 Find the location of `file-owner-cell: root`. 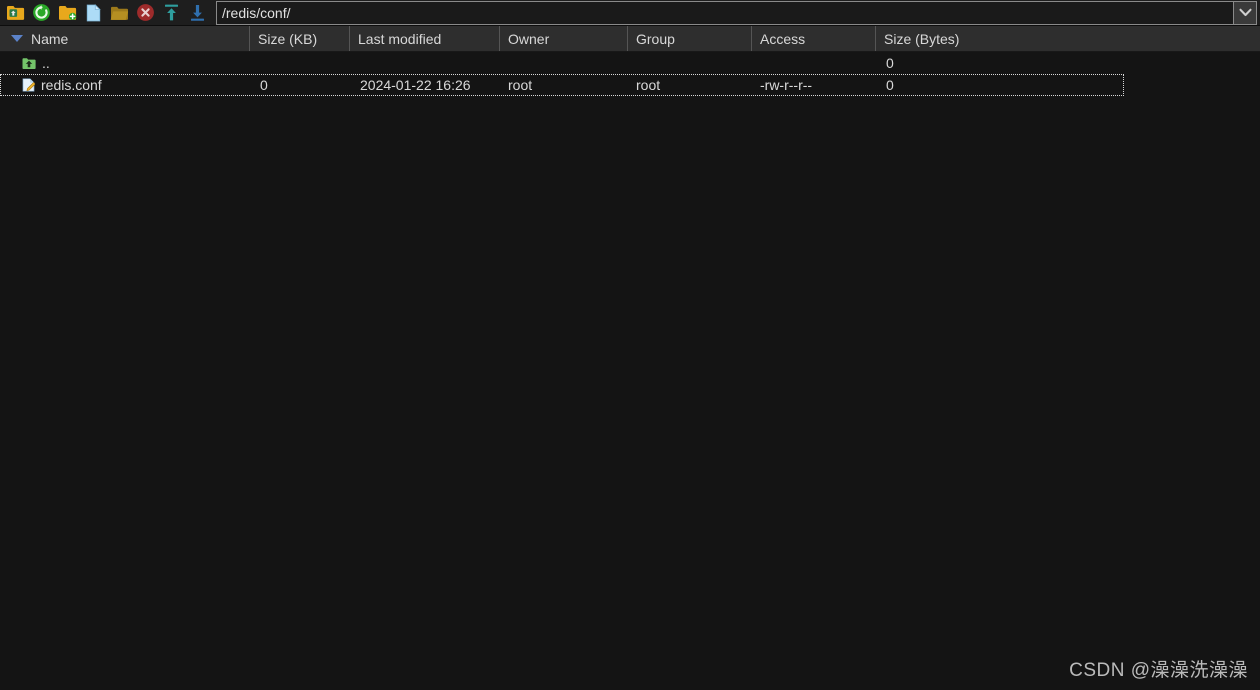

file-owner-cell: root is located at coordinates (520, 85).